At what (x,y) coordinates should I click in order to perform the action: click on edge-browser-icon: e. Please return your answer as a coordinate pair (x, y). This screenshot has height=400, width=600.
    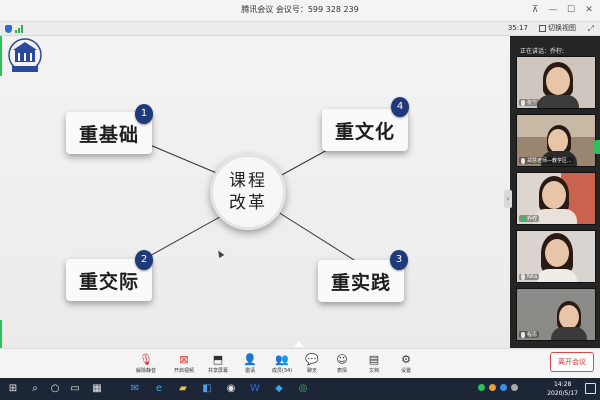
    Looking at the image, I should click on (159, 389).